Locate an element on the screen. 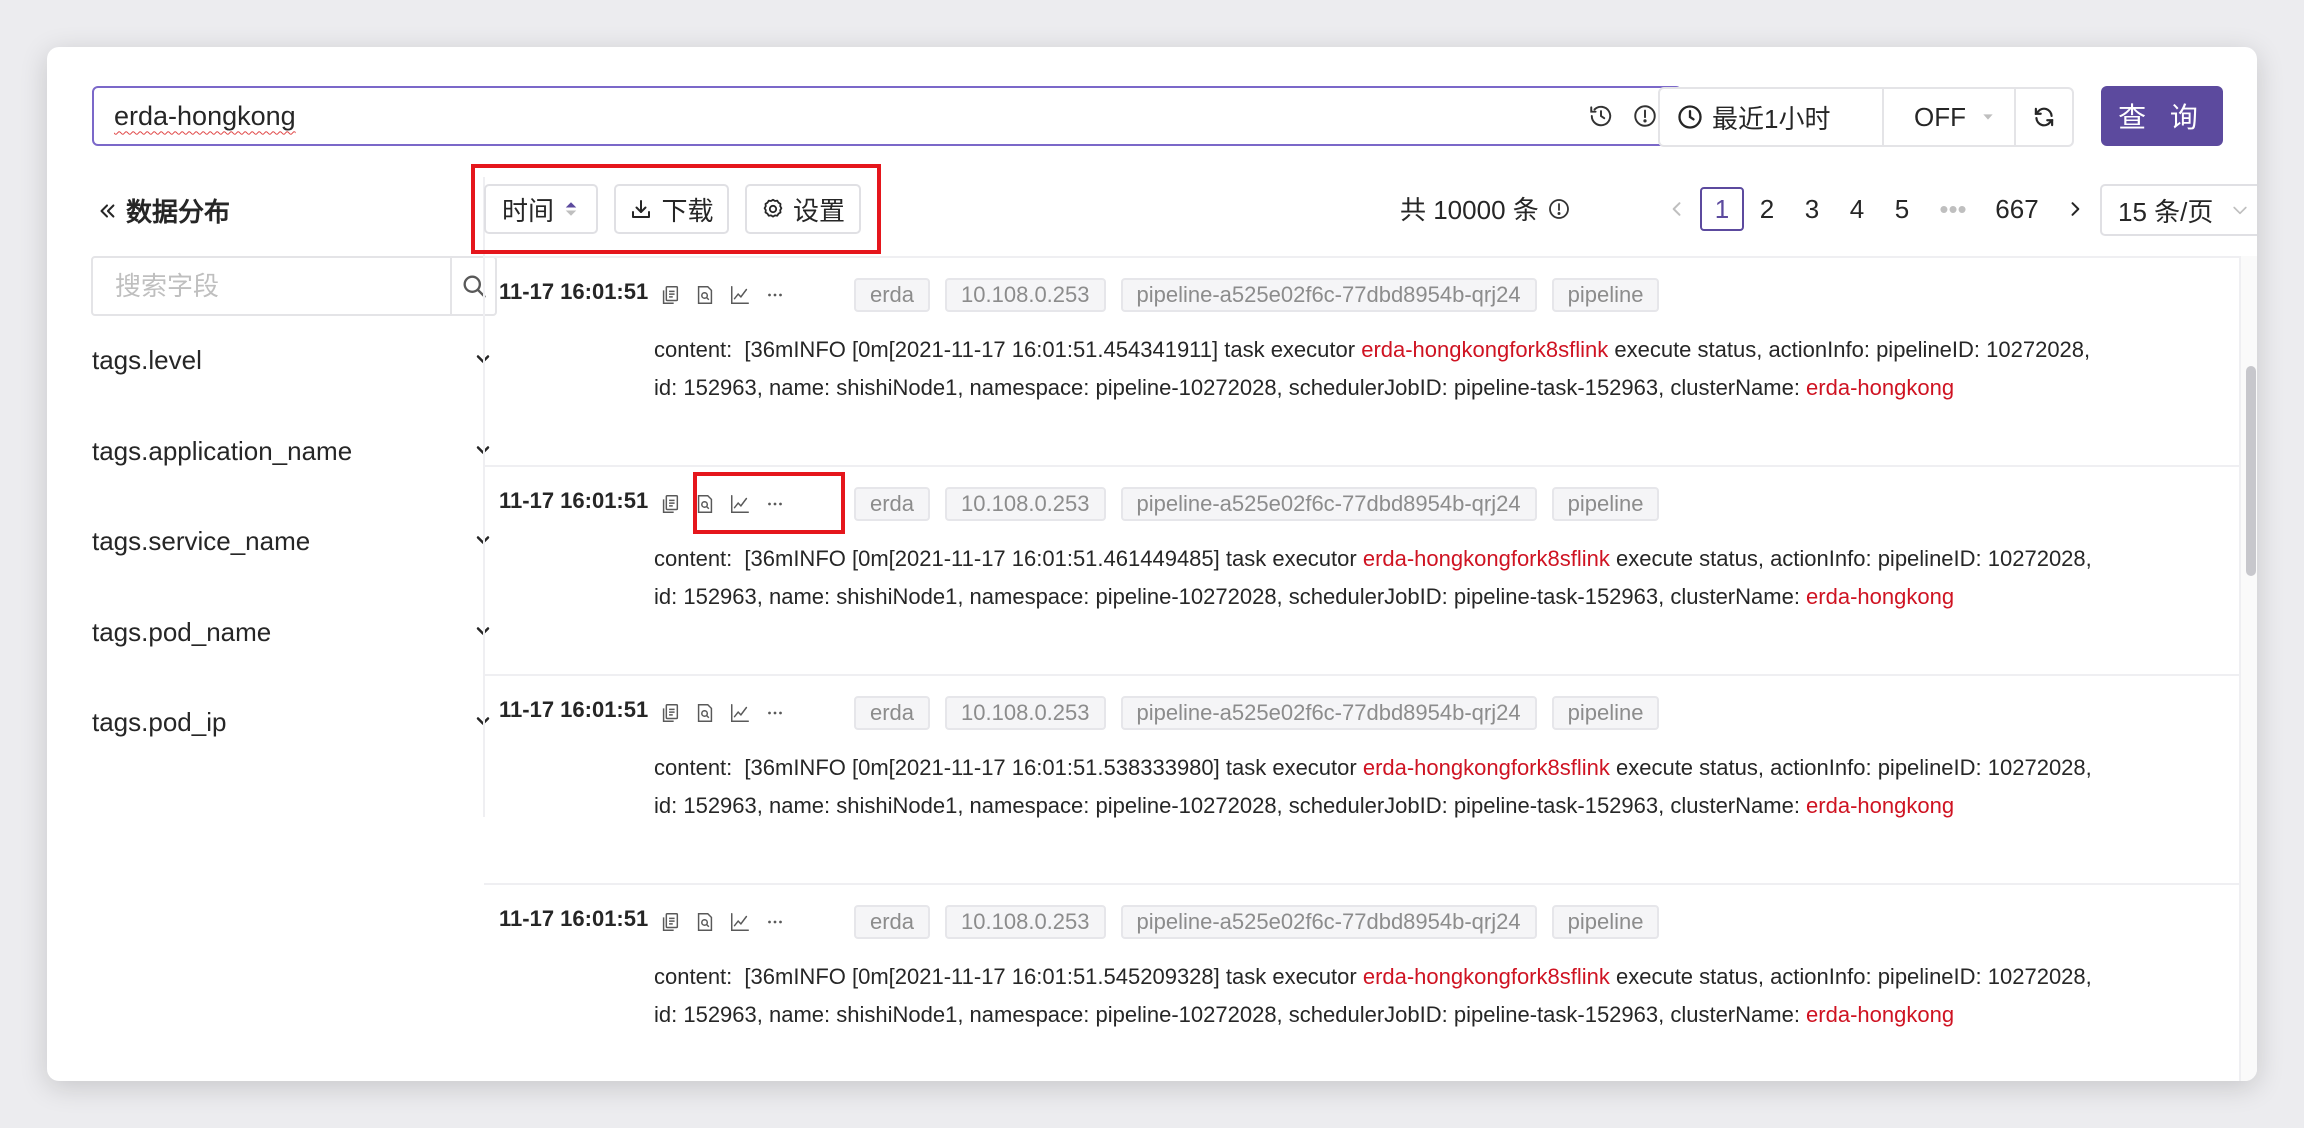 This screenshot has width=2304, height=1128. data-distribution-toggle: 数据分布 is located at coordinates (163, 210).